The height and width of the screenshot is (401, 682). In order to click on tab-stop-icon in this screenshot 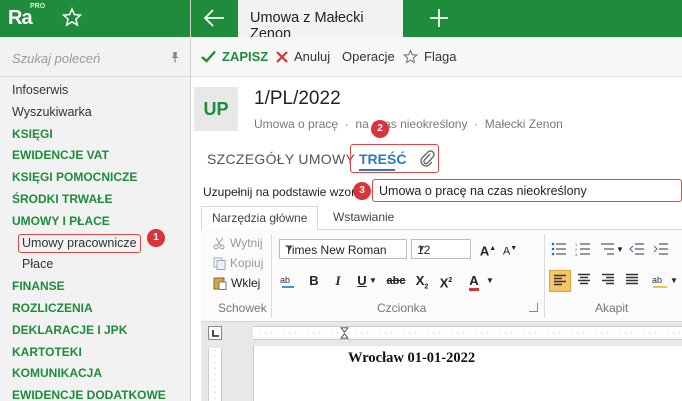, I will do `click(215, 333)`.